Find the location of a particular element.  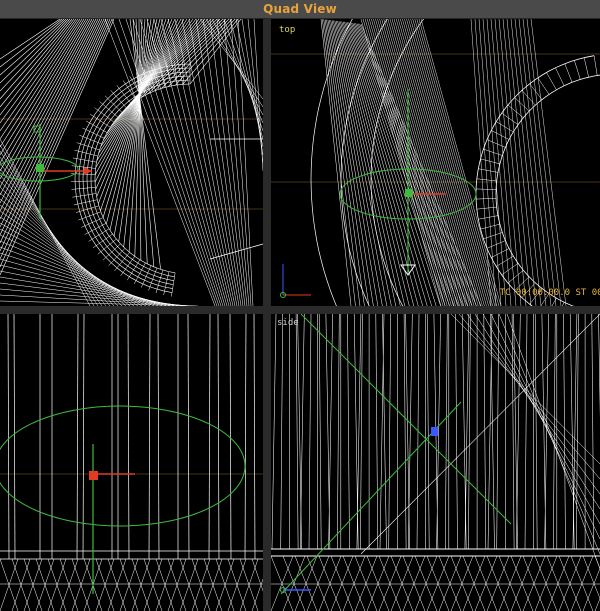

title-bar: Quad View is located at coordinates (300, 9).